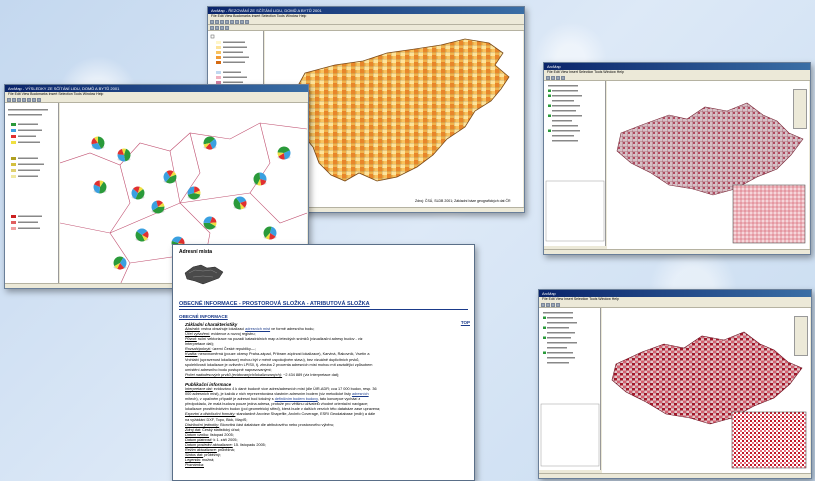 Image resolution: width=815 pixels, height=481 pixels. I want to click on line-link: definičním bodem budovy, so click(296, 399).